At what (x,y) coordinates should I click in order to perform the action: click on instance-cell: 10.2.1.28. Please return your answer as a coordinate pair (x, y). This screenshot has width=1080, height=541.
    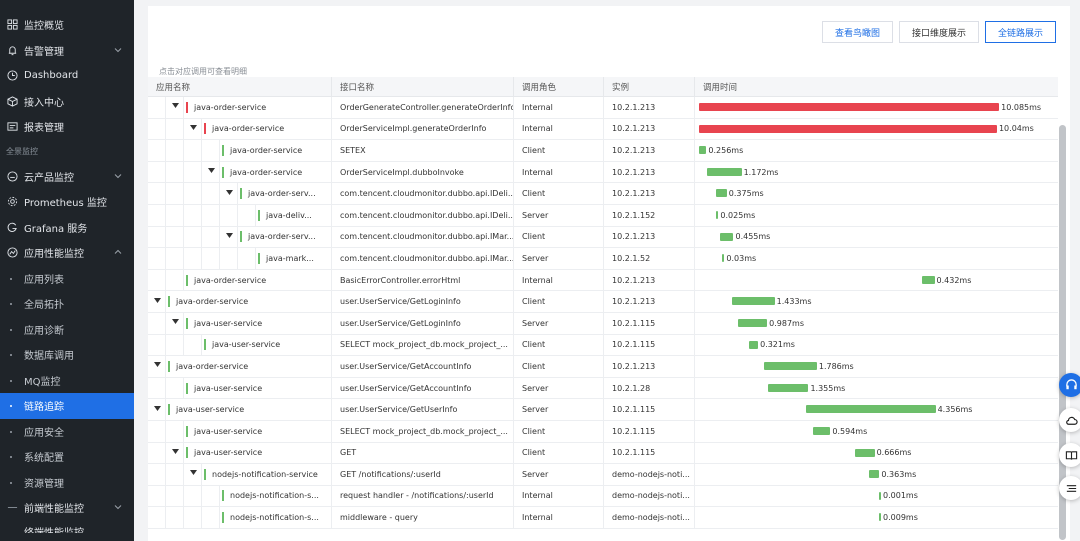
    Looking at the image, I should click on (649, 388).